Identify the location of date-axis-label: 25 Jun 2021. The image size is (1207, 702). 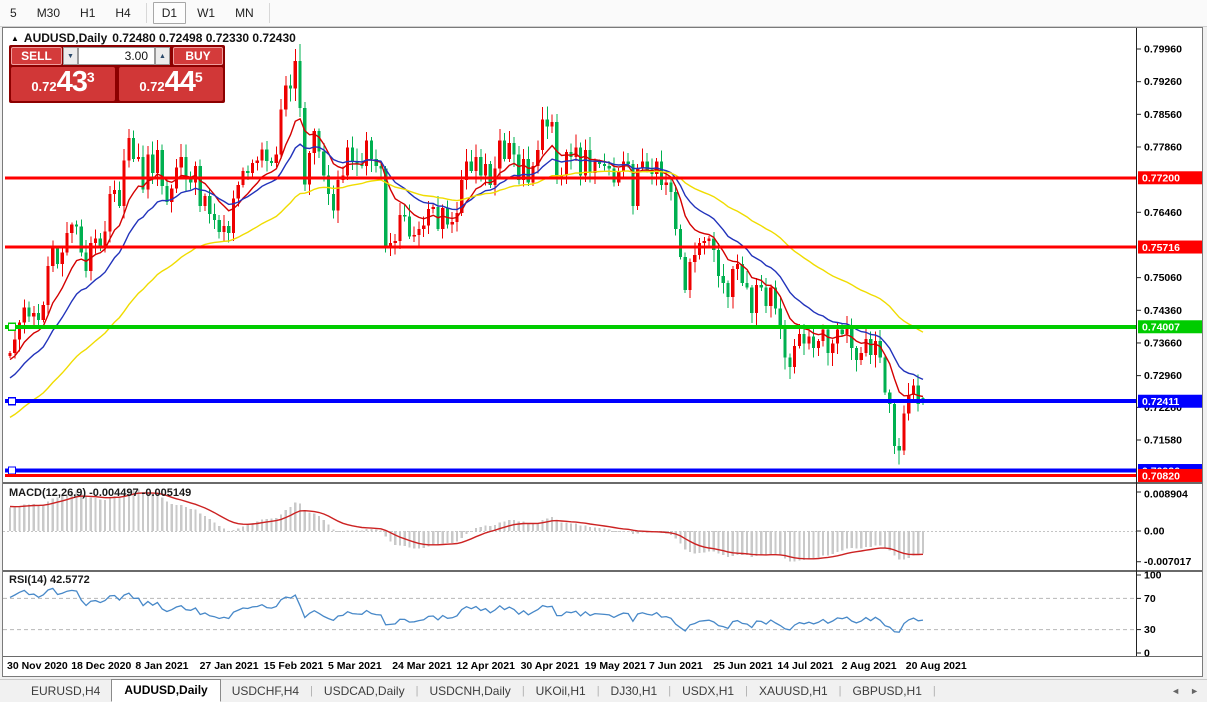
(743, 666).